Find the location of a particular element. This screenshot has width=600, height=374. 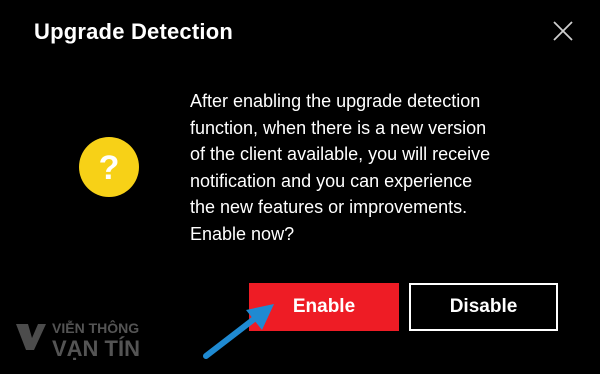

disable-button: Disable is located at coordinates (483, 307).